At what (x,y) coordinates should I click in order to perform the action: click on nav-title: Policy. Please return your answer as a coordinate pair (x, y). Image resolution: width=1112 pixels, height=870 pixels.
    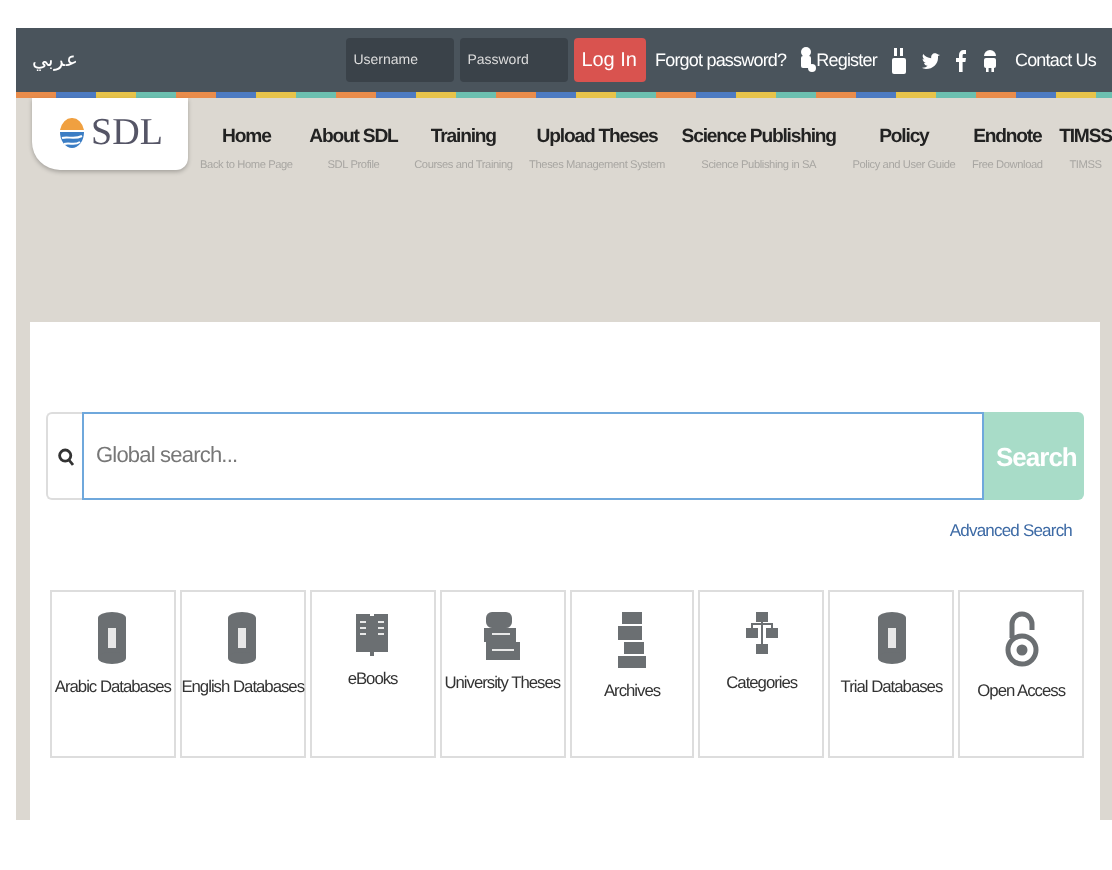
    Looking at the image, I should click on (904, 137).